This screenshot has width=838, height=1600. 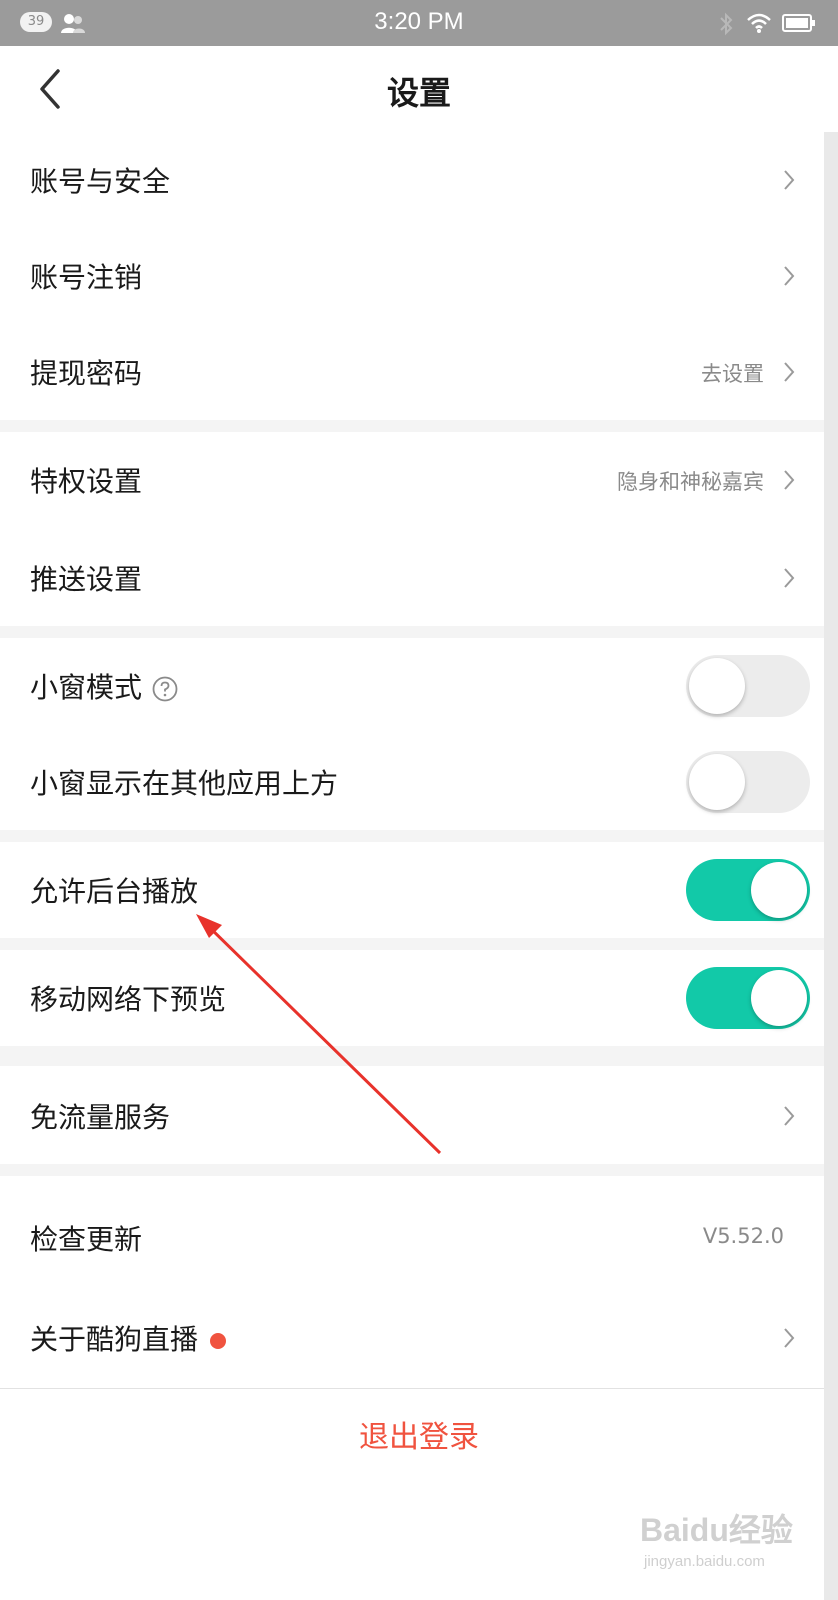 I want to click on status-bar: 39 3:20 PM, so click(x=419, y=23).